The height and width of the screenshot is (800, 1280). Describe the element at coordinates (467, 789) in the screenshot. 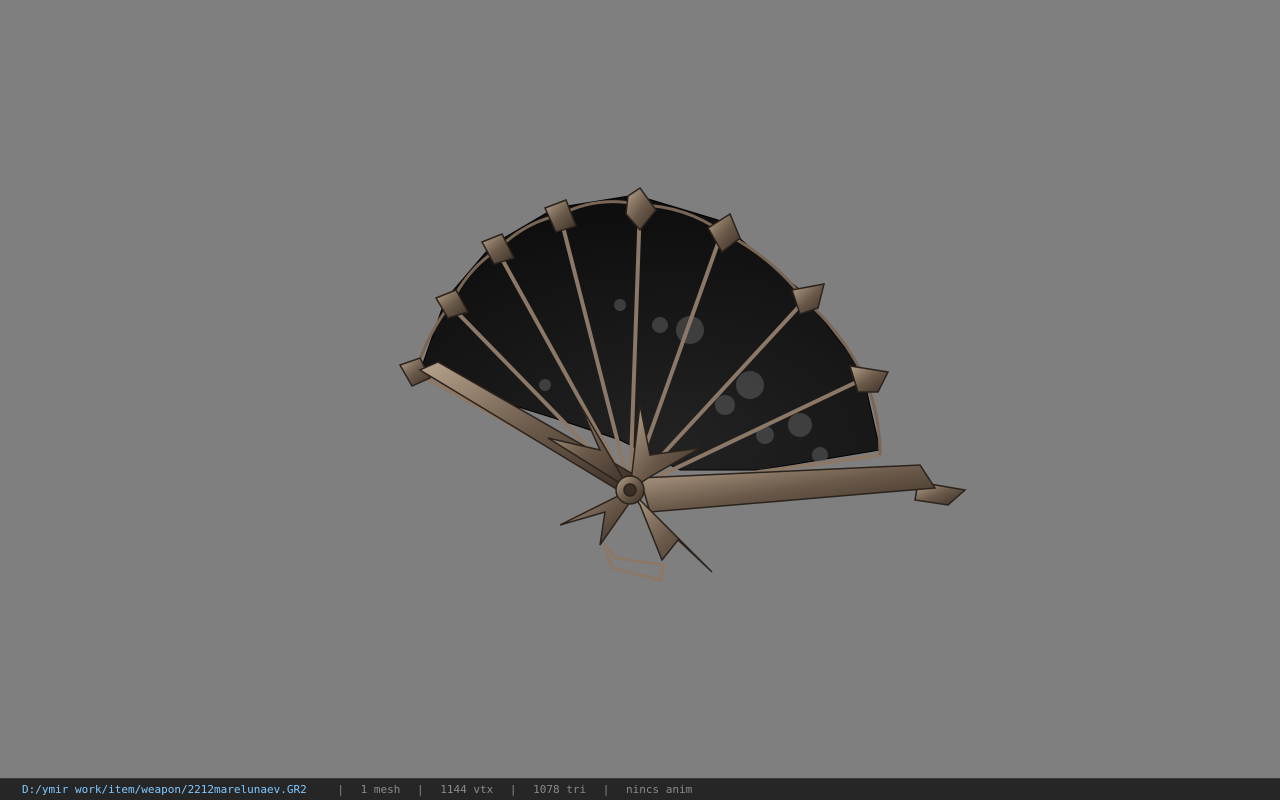

I see `vertex-count-label: 1144 vtx` at that location.